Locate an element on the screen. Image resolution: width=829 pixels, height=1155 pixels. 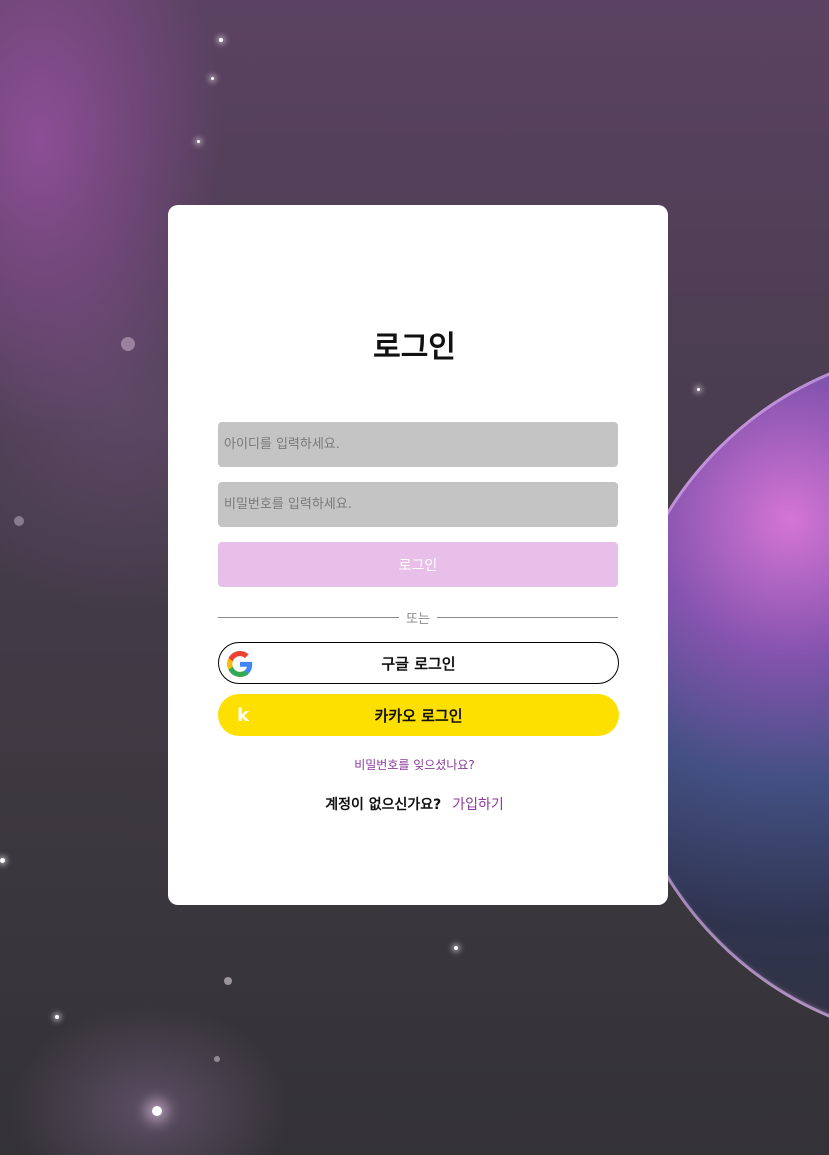
google-login-button: 구글 로그인 is located at coordinates (418, 663).